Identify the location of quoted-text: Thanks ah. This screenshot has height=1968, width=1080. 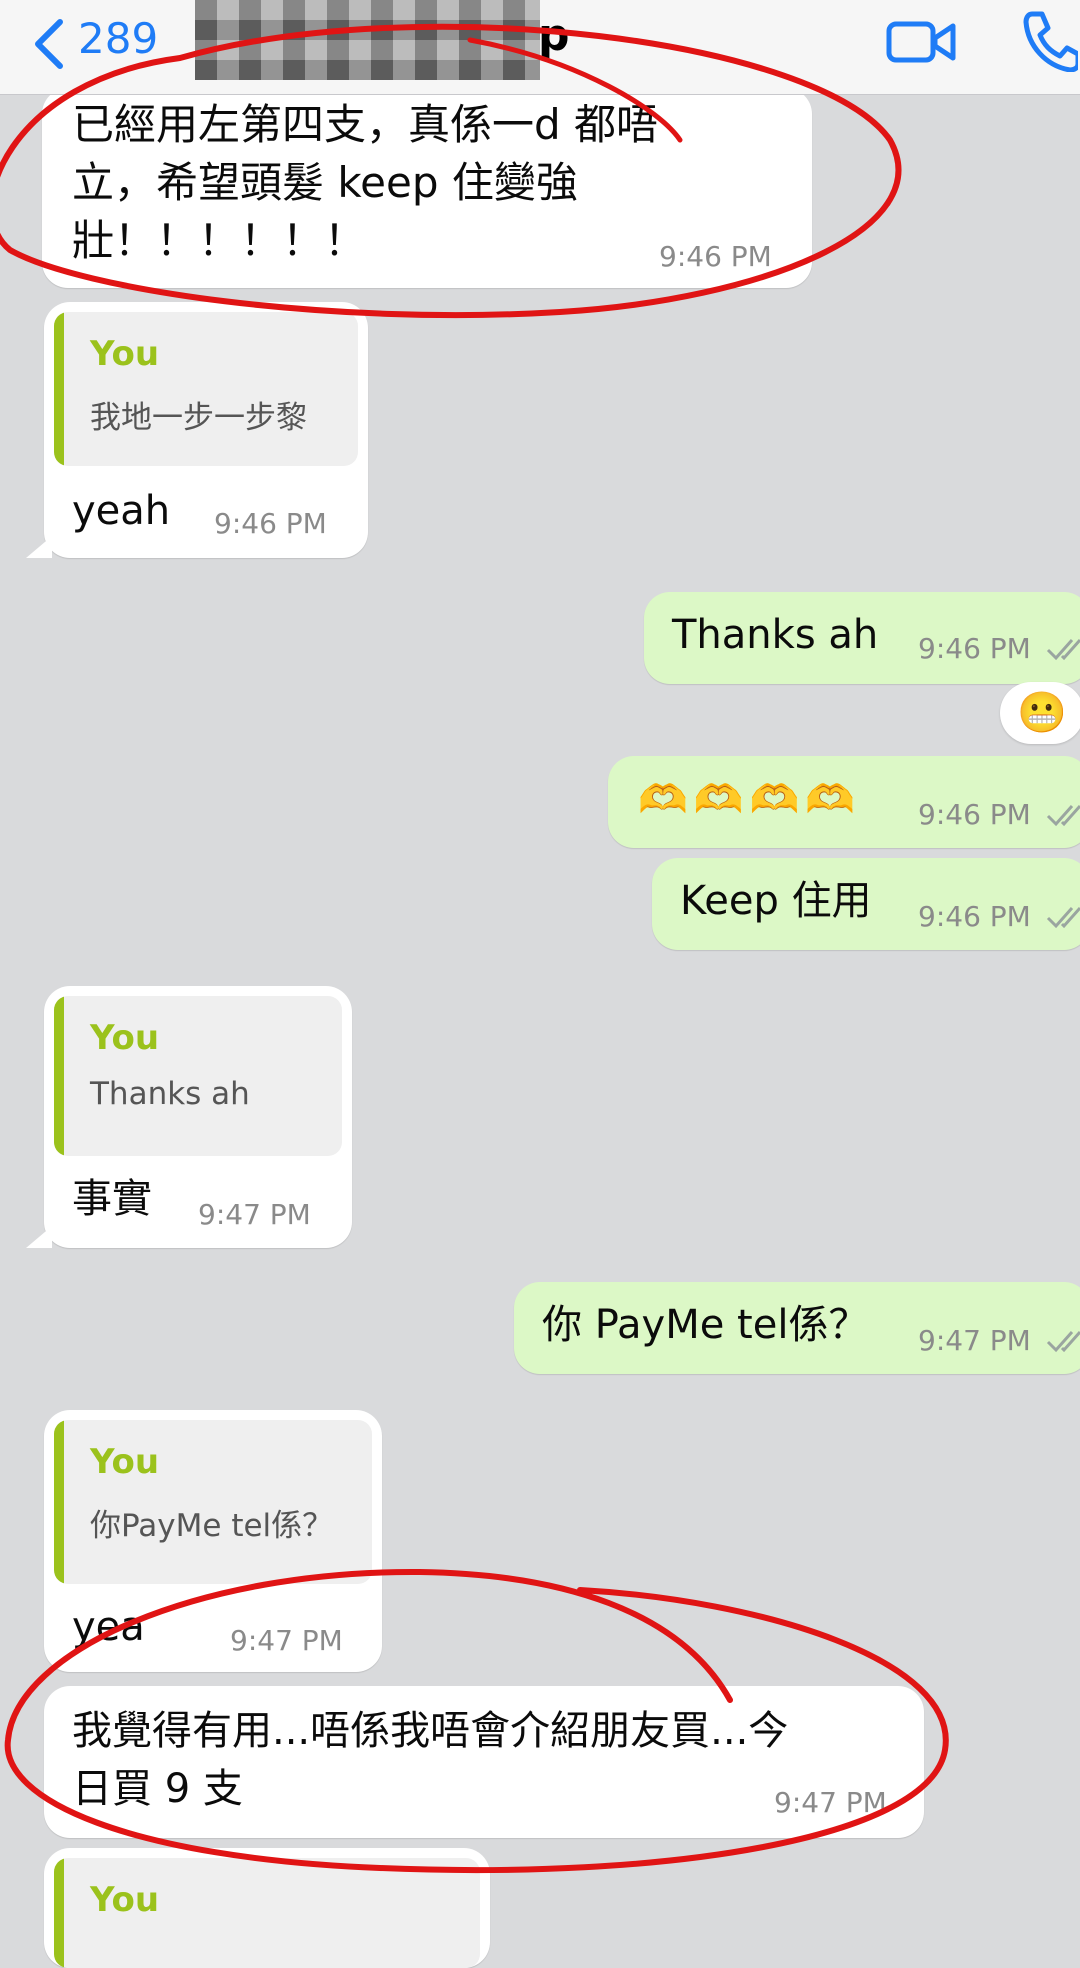
(170, 1094).